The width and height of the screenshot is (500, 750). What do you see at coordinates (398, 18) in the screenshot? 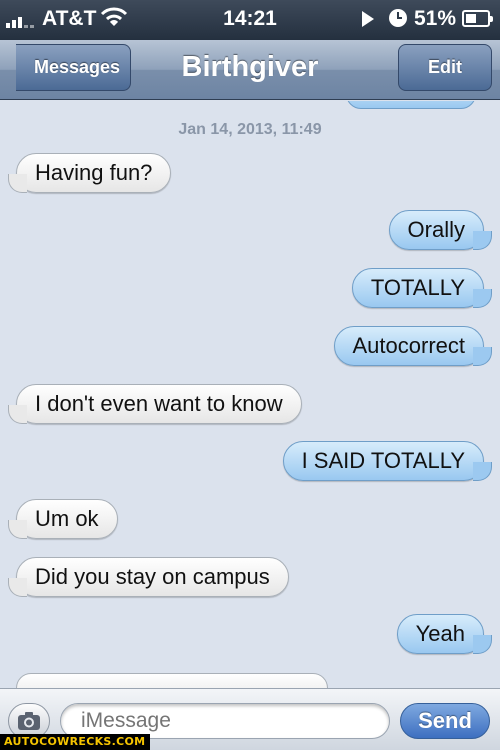
I see `clock-icon` at bounding box center [398, 18].